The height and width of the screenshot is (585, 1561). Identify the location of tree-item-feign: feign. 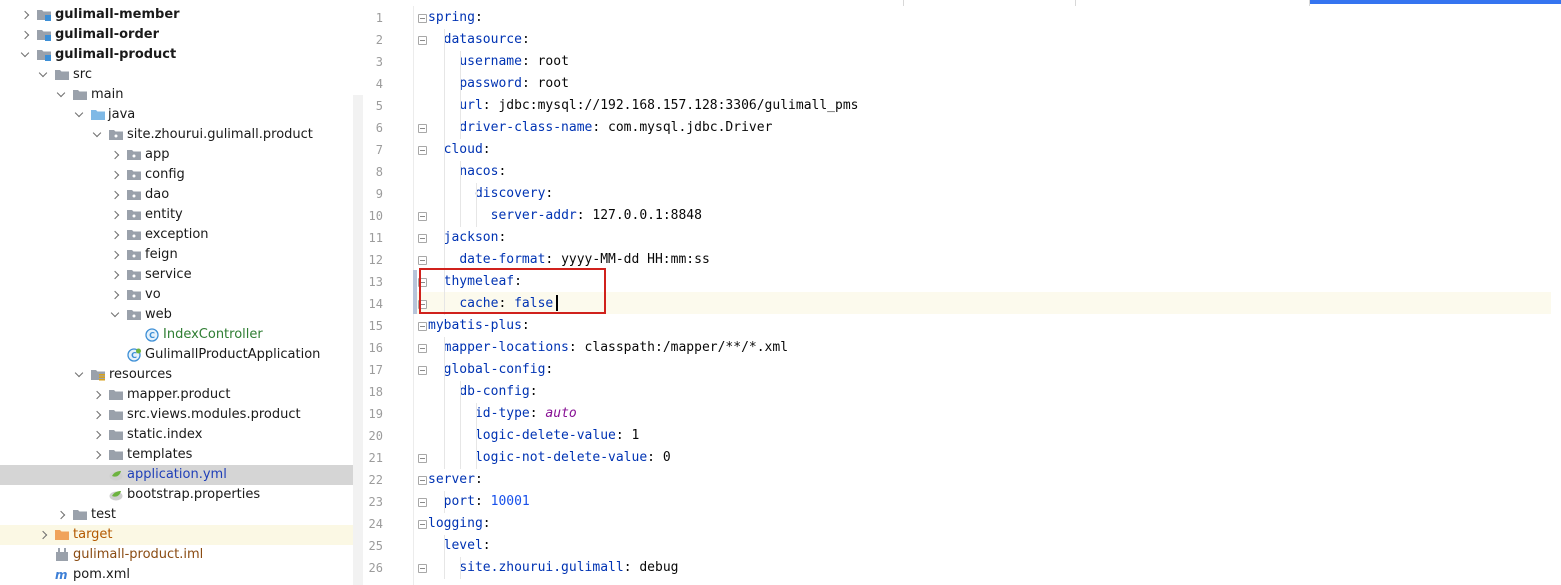
(181, 255).